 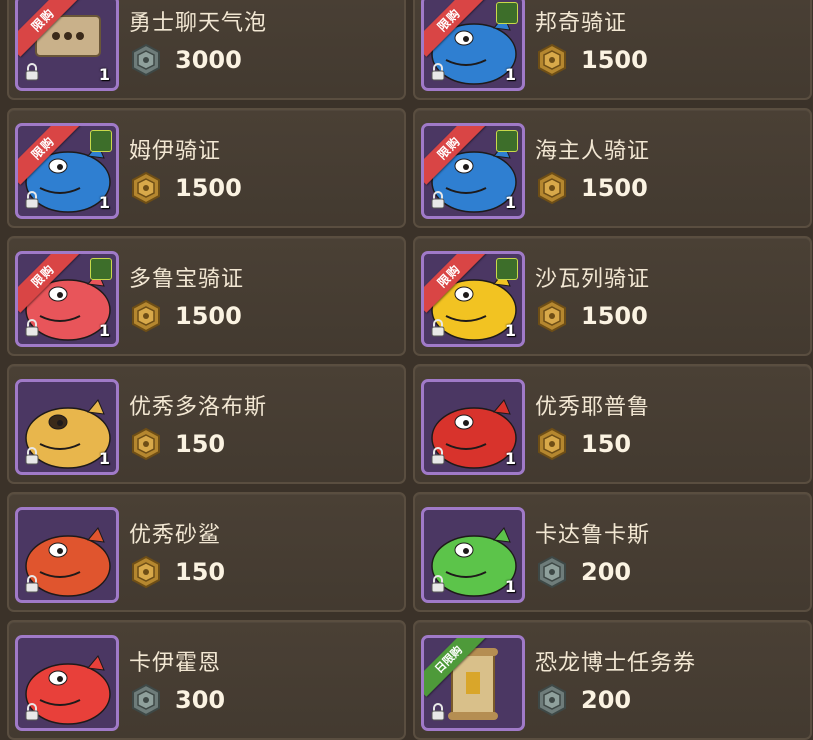 I want to click on item-title: 勇士聊天气泡, so click(x=198, y=23).